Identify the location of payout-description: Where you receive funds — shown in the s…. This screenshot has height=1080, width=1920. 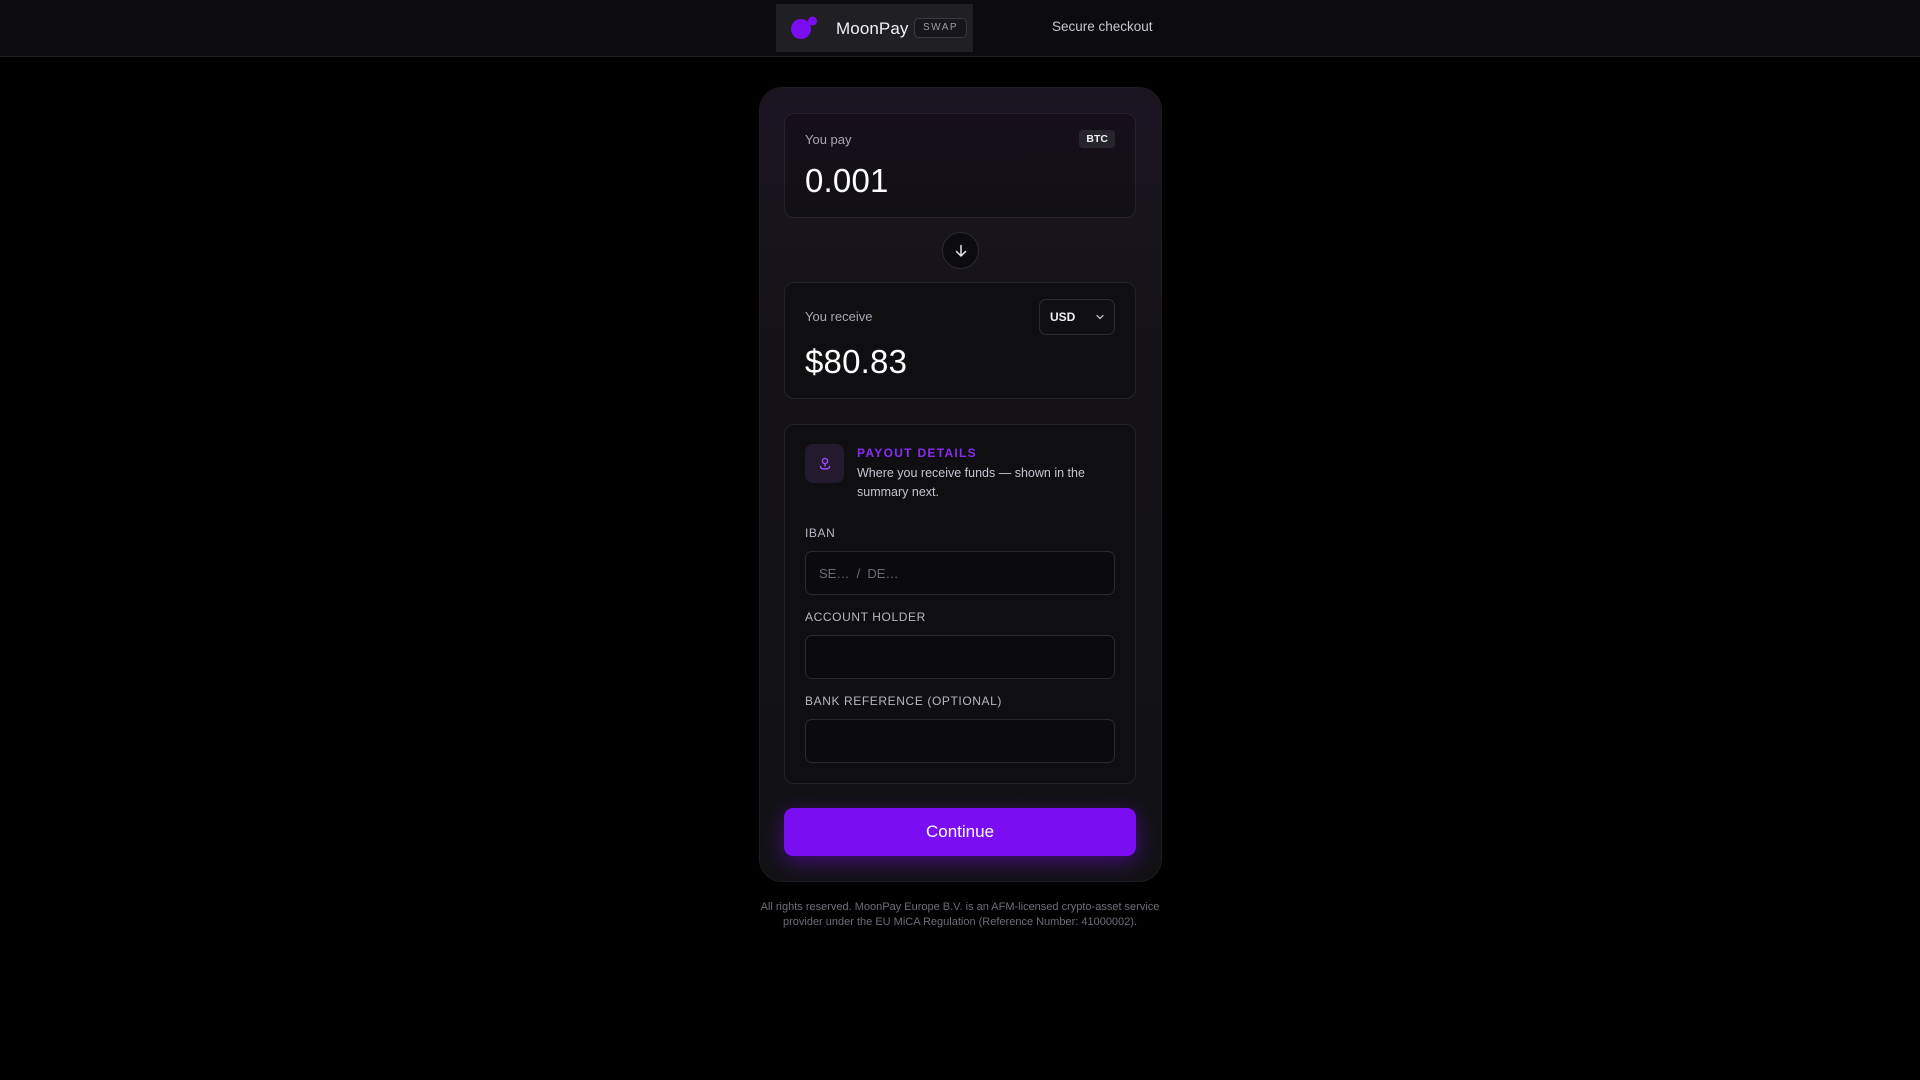
(971, 482).